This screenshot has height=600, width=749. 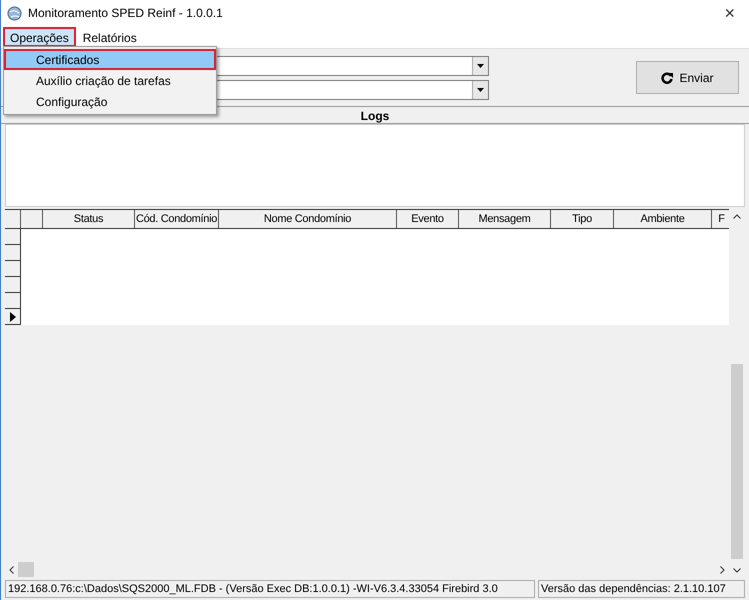 I want to click on send-button: Enviar, so click(x=687, y=77).